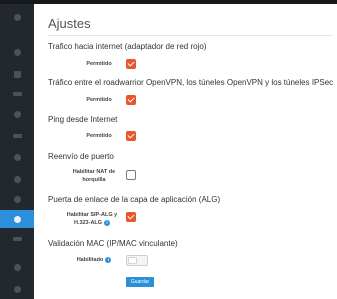 The width and height of the screenshot is (337, 299). I want to click on gear-icon, so click(17, 219).